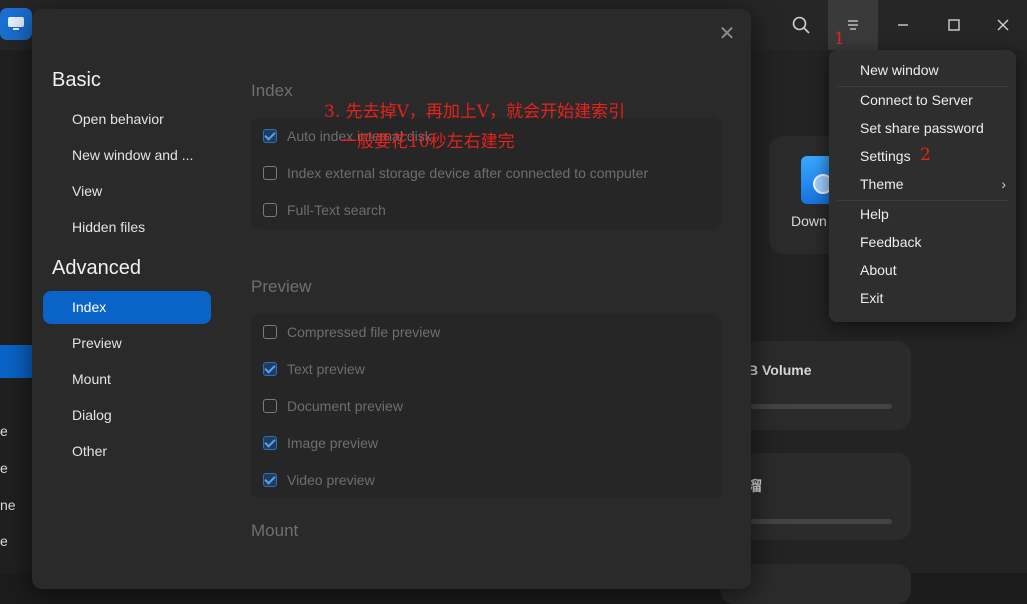 This screenshot has height=604, width=1027. I want to click on sidebar-item-fragment: ne, so click(8, 505).